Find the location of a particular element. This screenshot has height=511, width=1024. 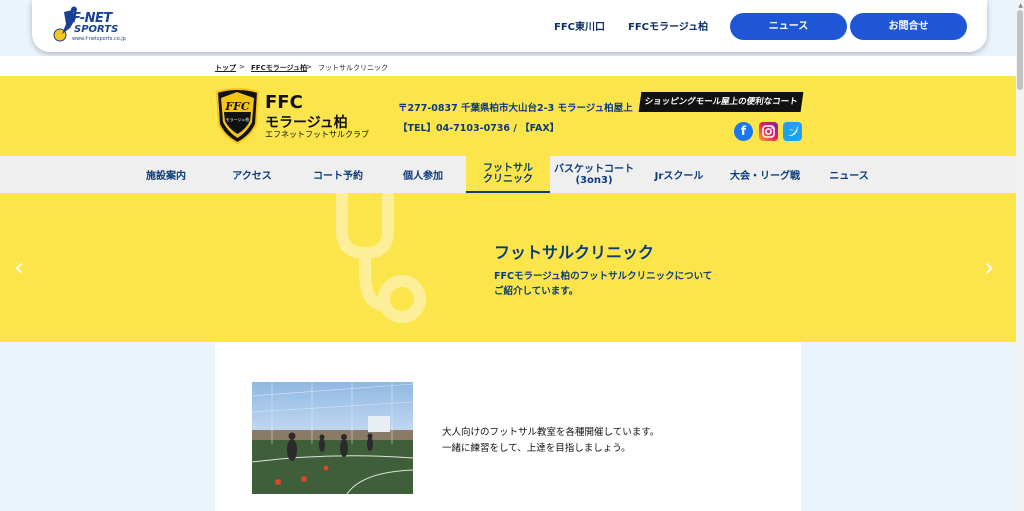

twitter-icon is located at coordinates (792, 131).